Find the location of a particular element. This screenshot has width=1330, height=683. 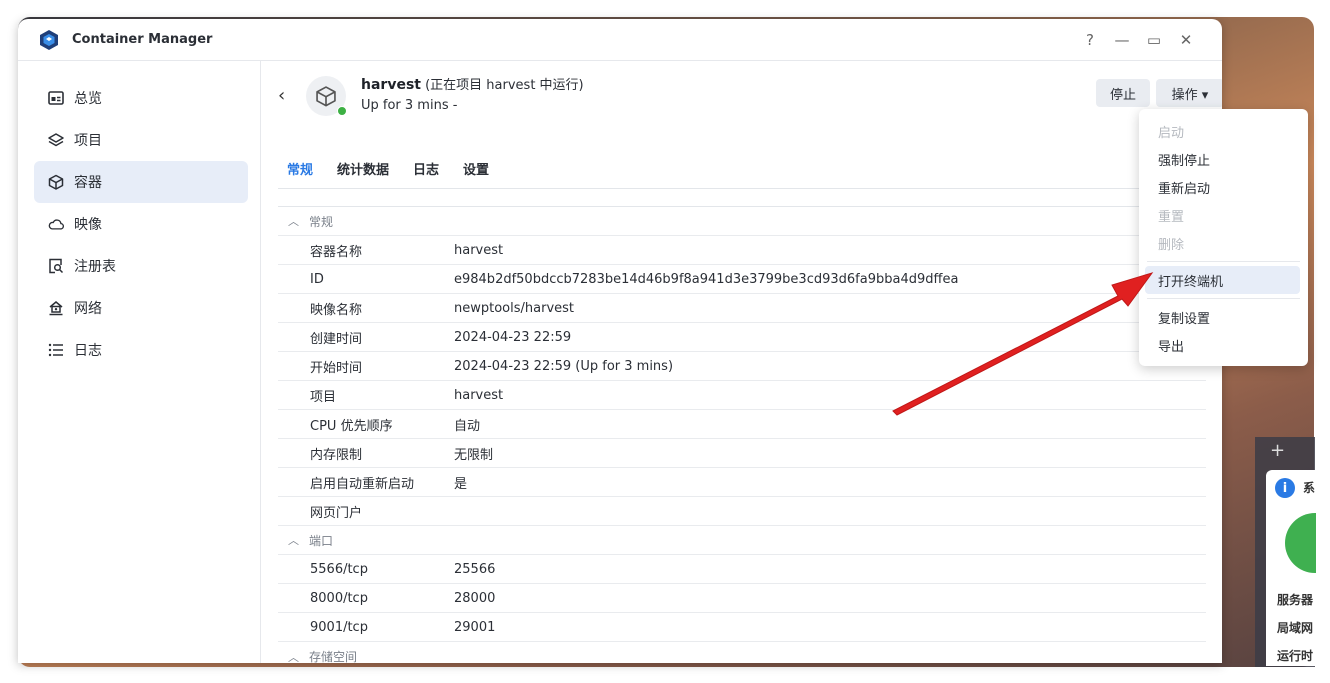

sidebar-item-network: 网络 is located at coordinates (141, 308).